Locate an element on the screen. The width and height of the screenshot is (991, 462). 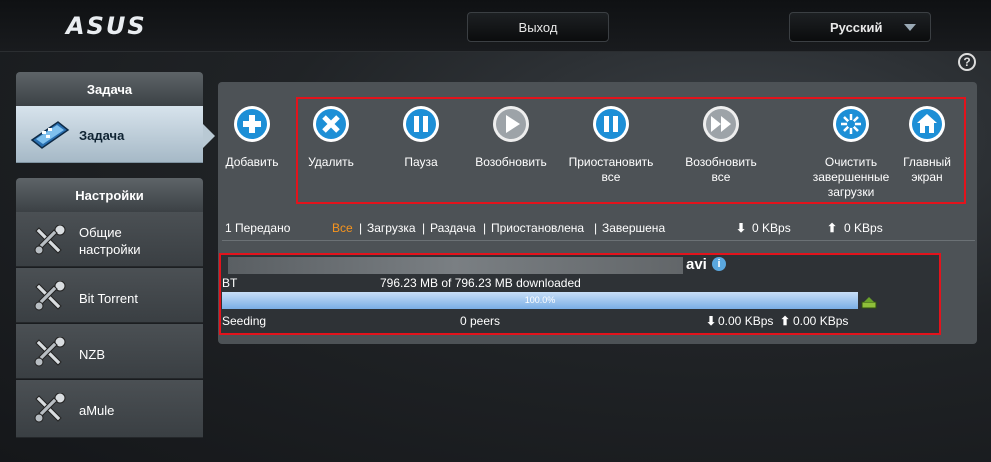
task-monitor-icon is located at coordinates (50, 135).